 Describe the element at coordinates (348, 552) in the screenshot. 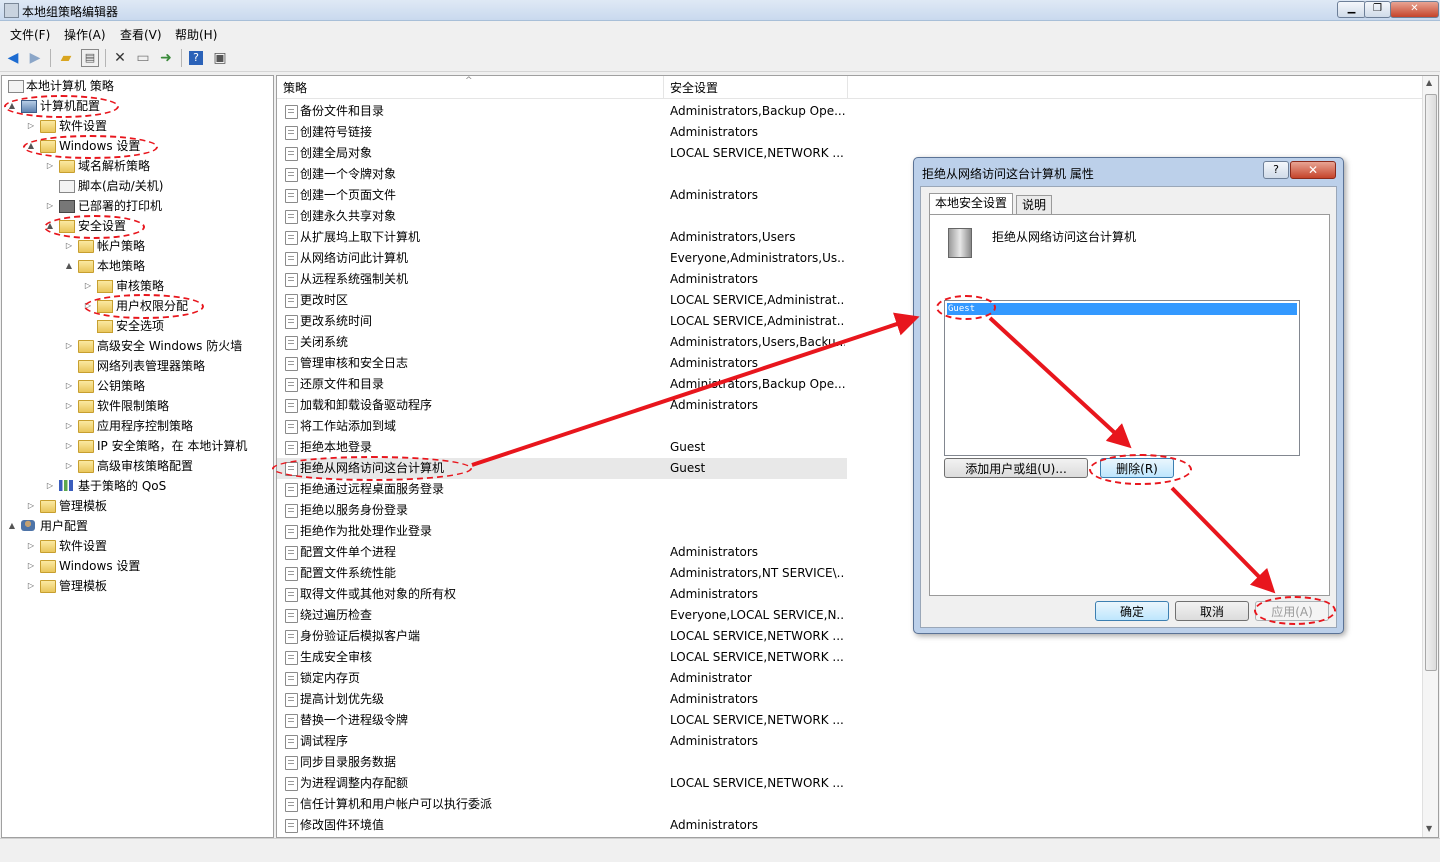

I see `policy-name-cell: 配置文件单个进程` at that location.